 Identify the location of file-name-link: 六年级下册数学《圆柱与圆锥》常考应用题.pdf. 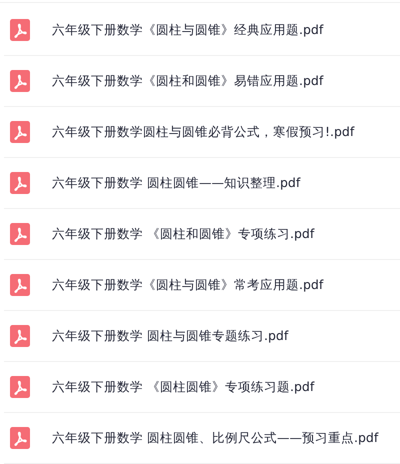
(188, 285).